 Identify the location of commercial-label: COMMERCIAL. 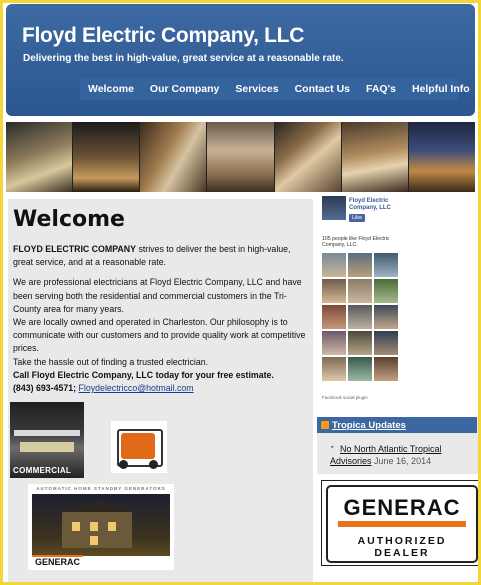
(42, 470).